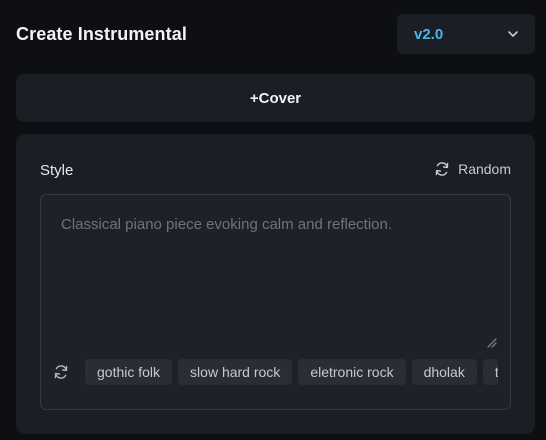 The image size is (546, 440). I want to click on add-cover-button: +Cover, so click(275, 98).